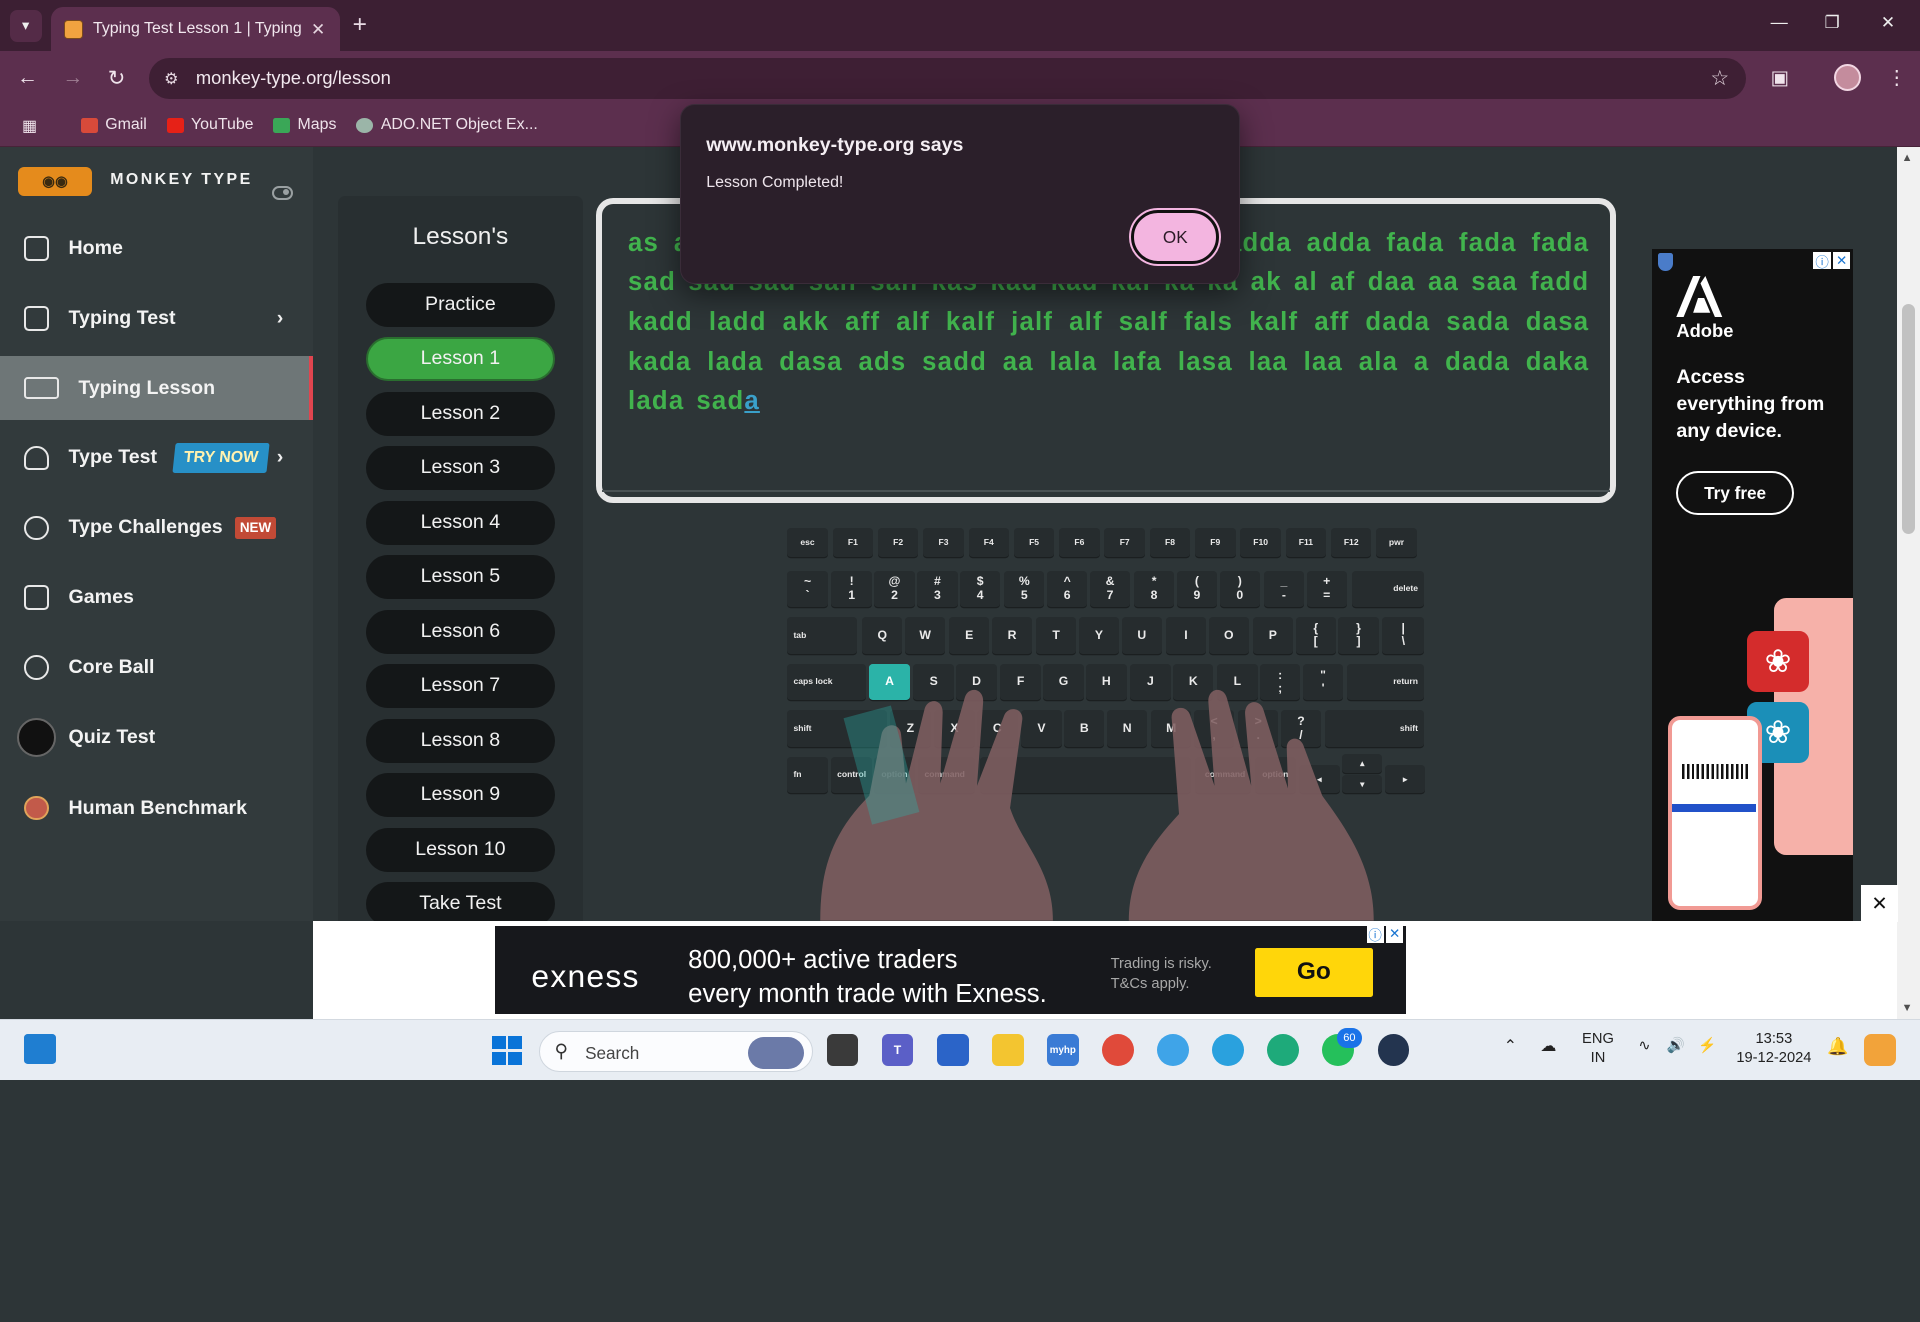 The height and width of the screenshot is (1322, 1920). Describe the element at coordinates (156, 249) in the screenshot. I see `sidebar-item-home: Home` at that location.